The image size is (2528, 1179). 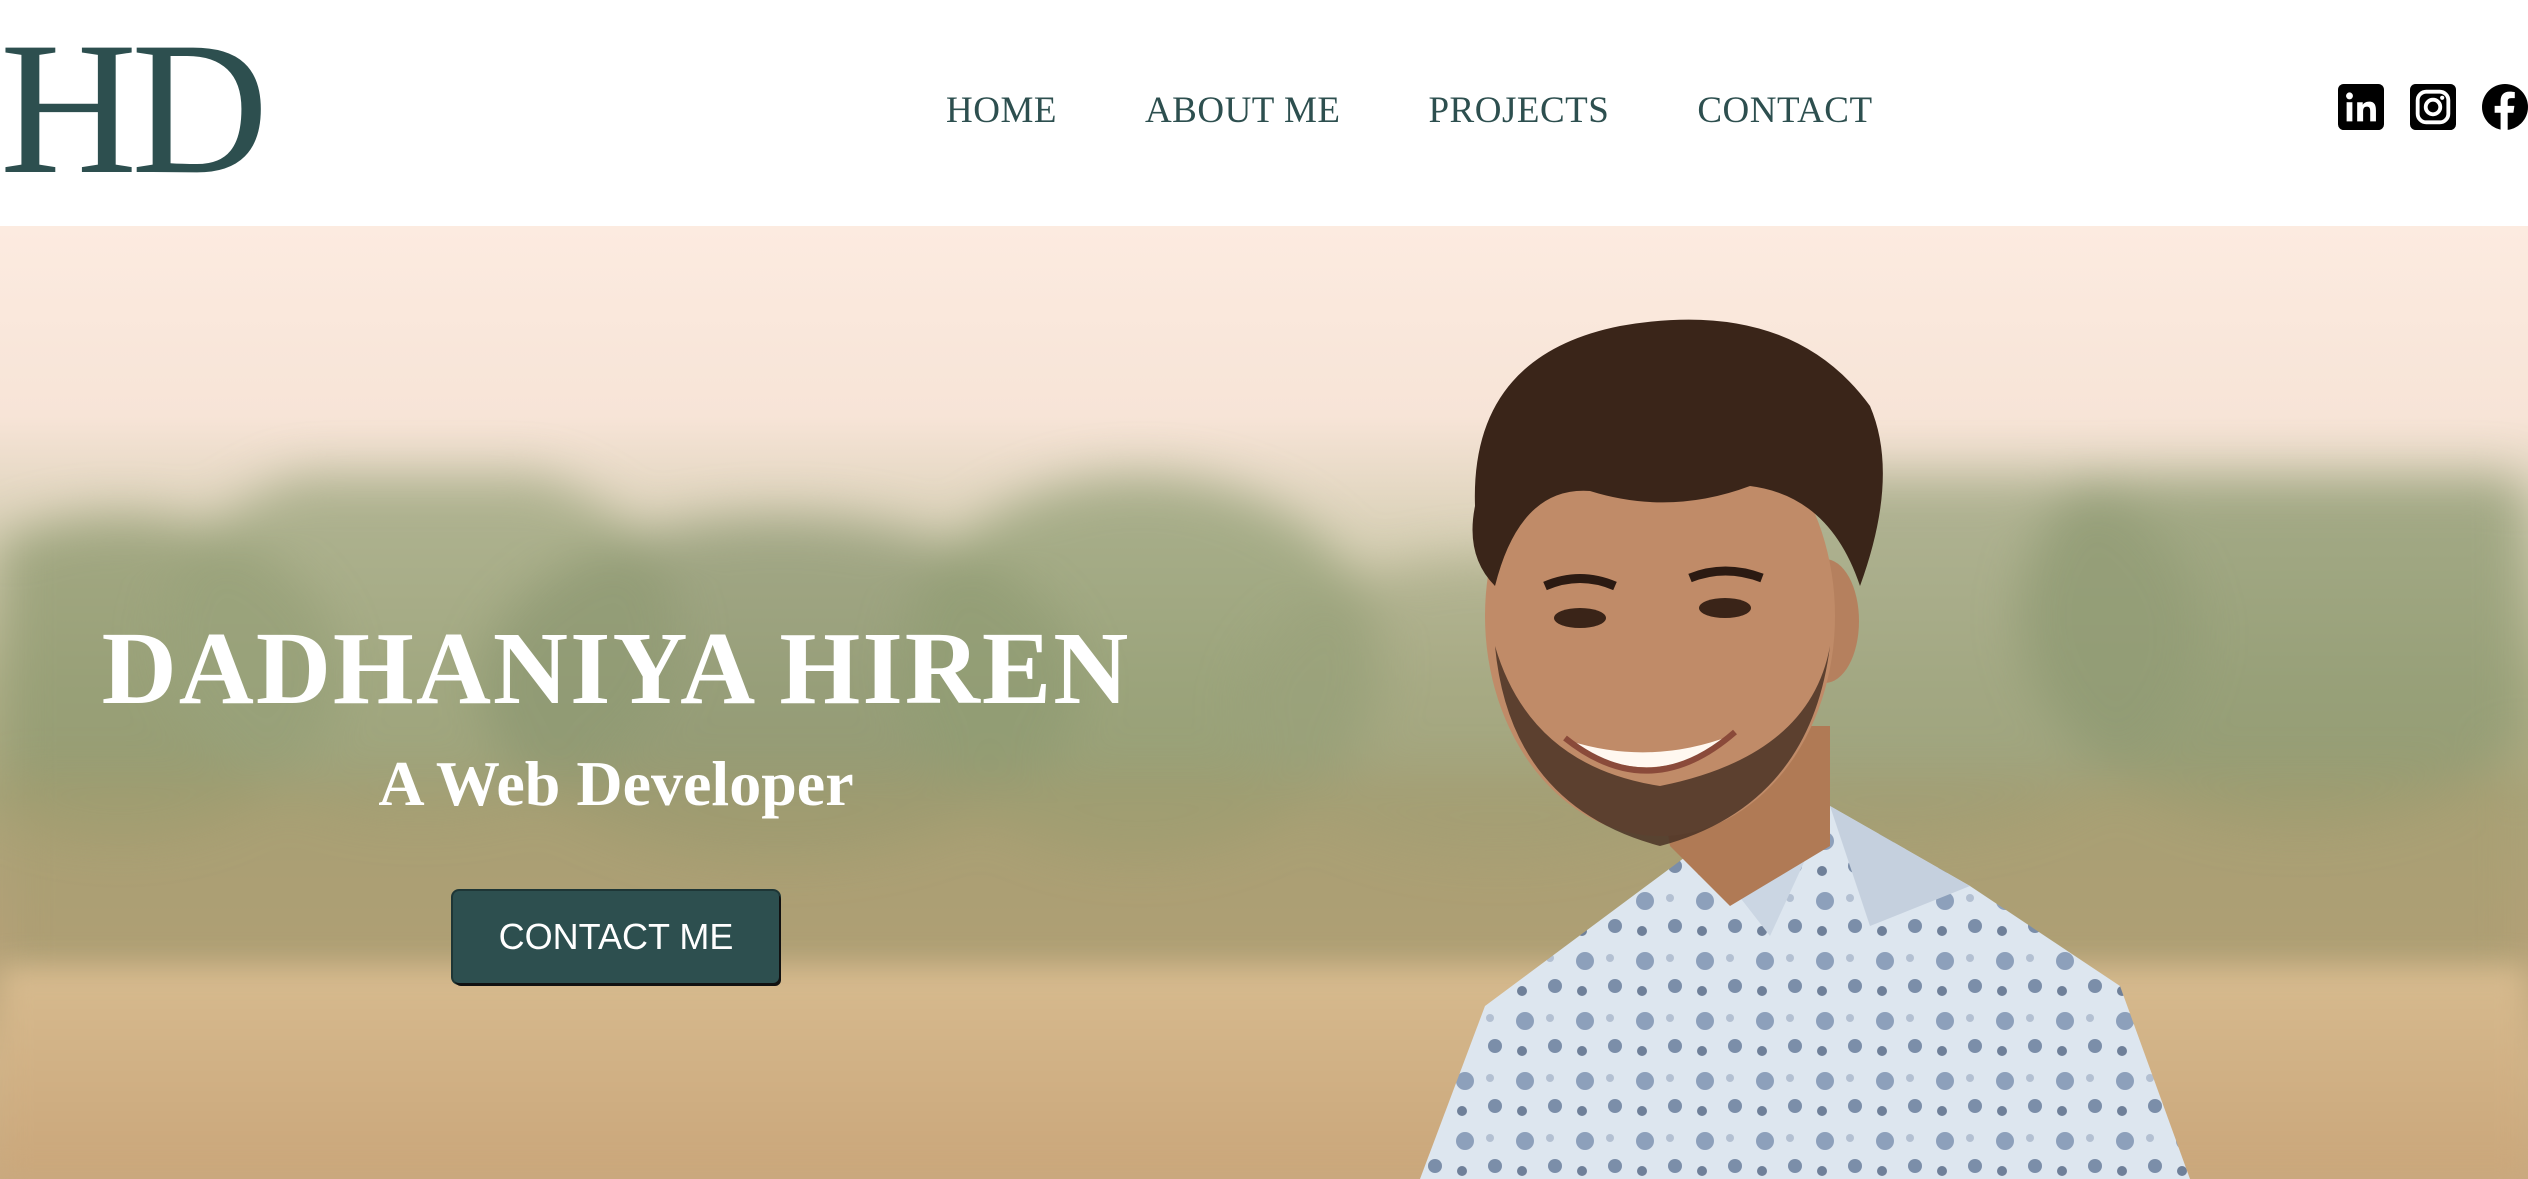 I want to click on instagram-icon, so click(x=2433, y=107).